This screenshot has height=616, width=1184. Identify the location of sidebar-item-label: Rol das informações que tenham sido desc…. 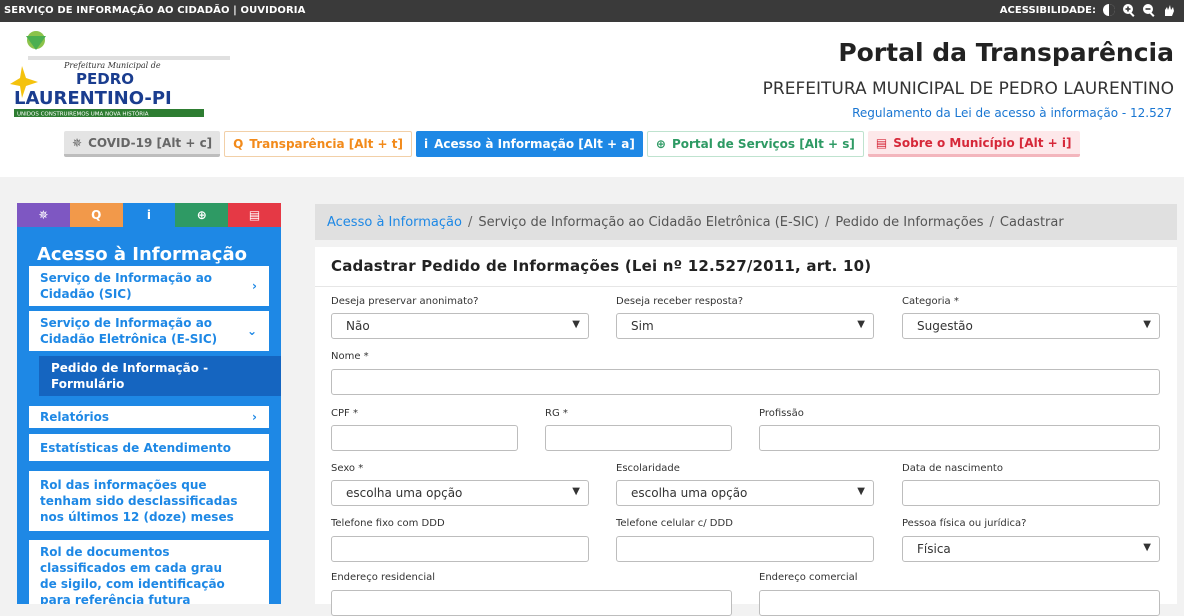
(139, 501).